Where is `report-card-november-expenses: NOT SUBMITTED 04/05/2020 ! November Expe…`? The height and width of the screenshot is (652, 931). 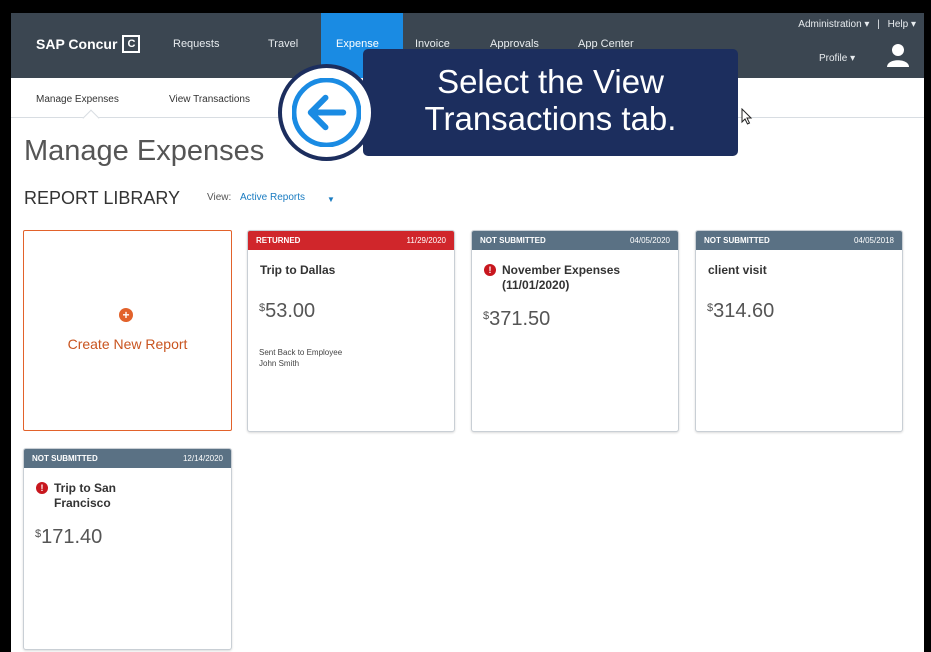
report-card-november-expenses: NOT SUBMITTED 04/05/2020 ! November Expe… is located at coordinates (575, 331).